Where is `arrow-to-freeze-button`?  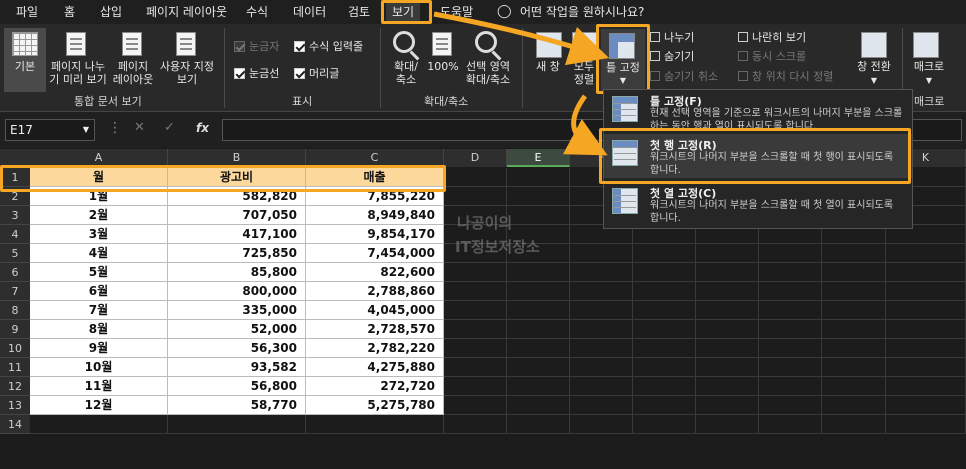 arrow-to-freeze-button is located at coordinates (521, 38).